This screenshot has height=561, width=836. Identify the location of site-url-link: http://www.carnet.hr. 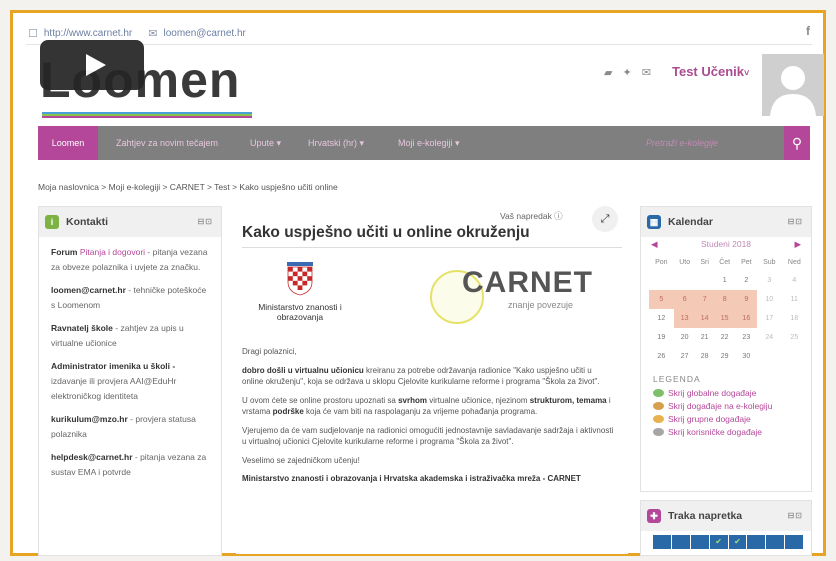
(88, 33).